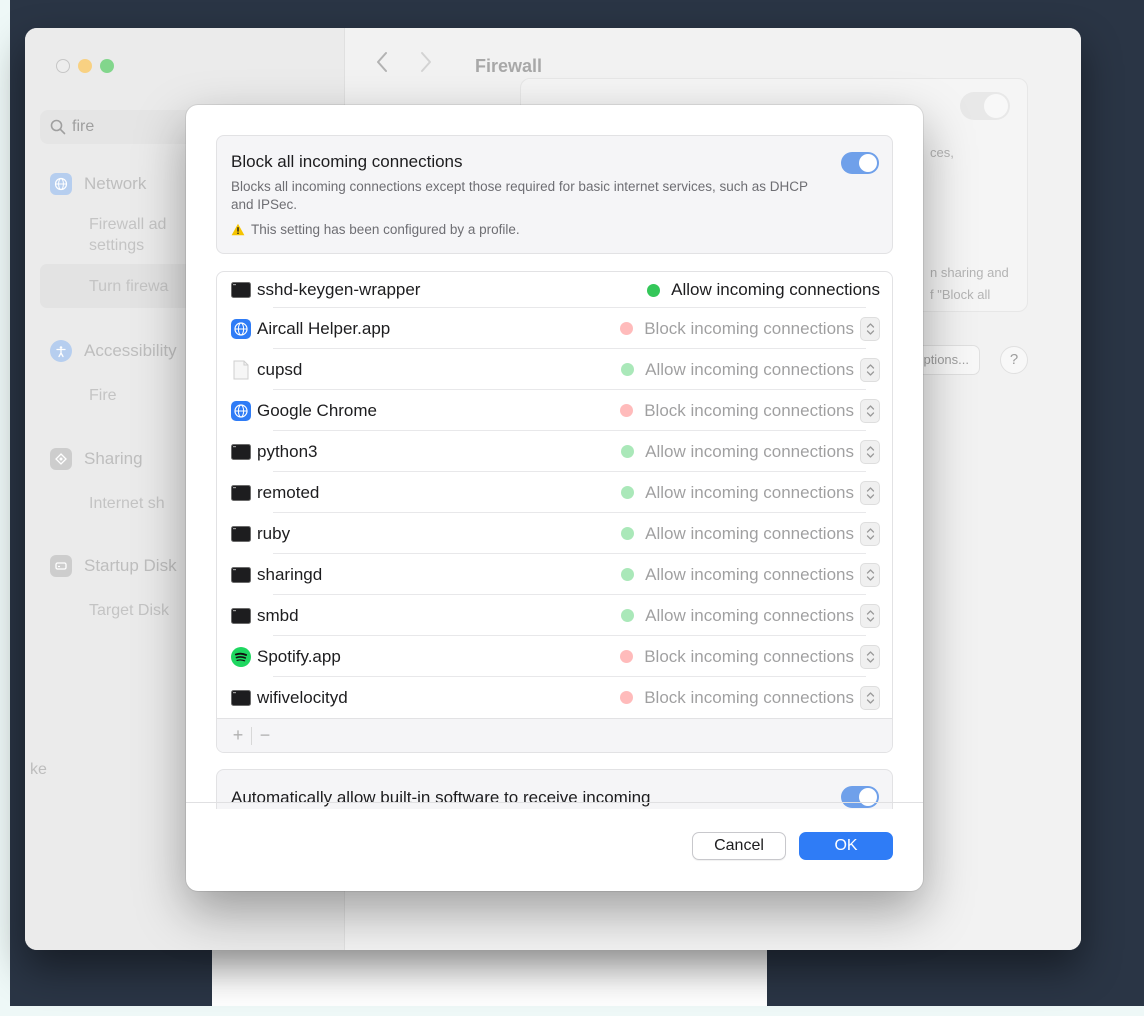 This screenshot has height=1016, width=1144. I want to click on block-all-title: Block all incoming connections, so click(347, 161).